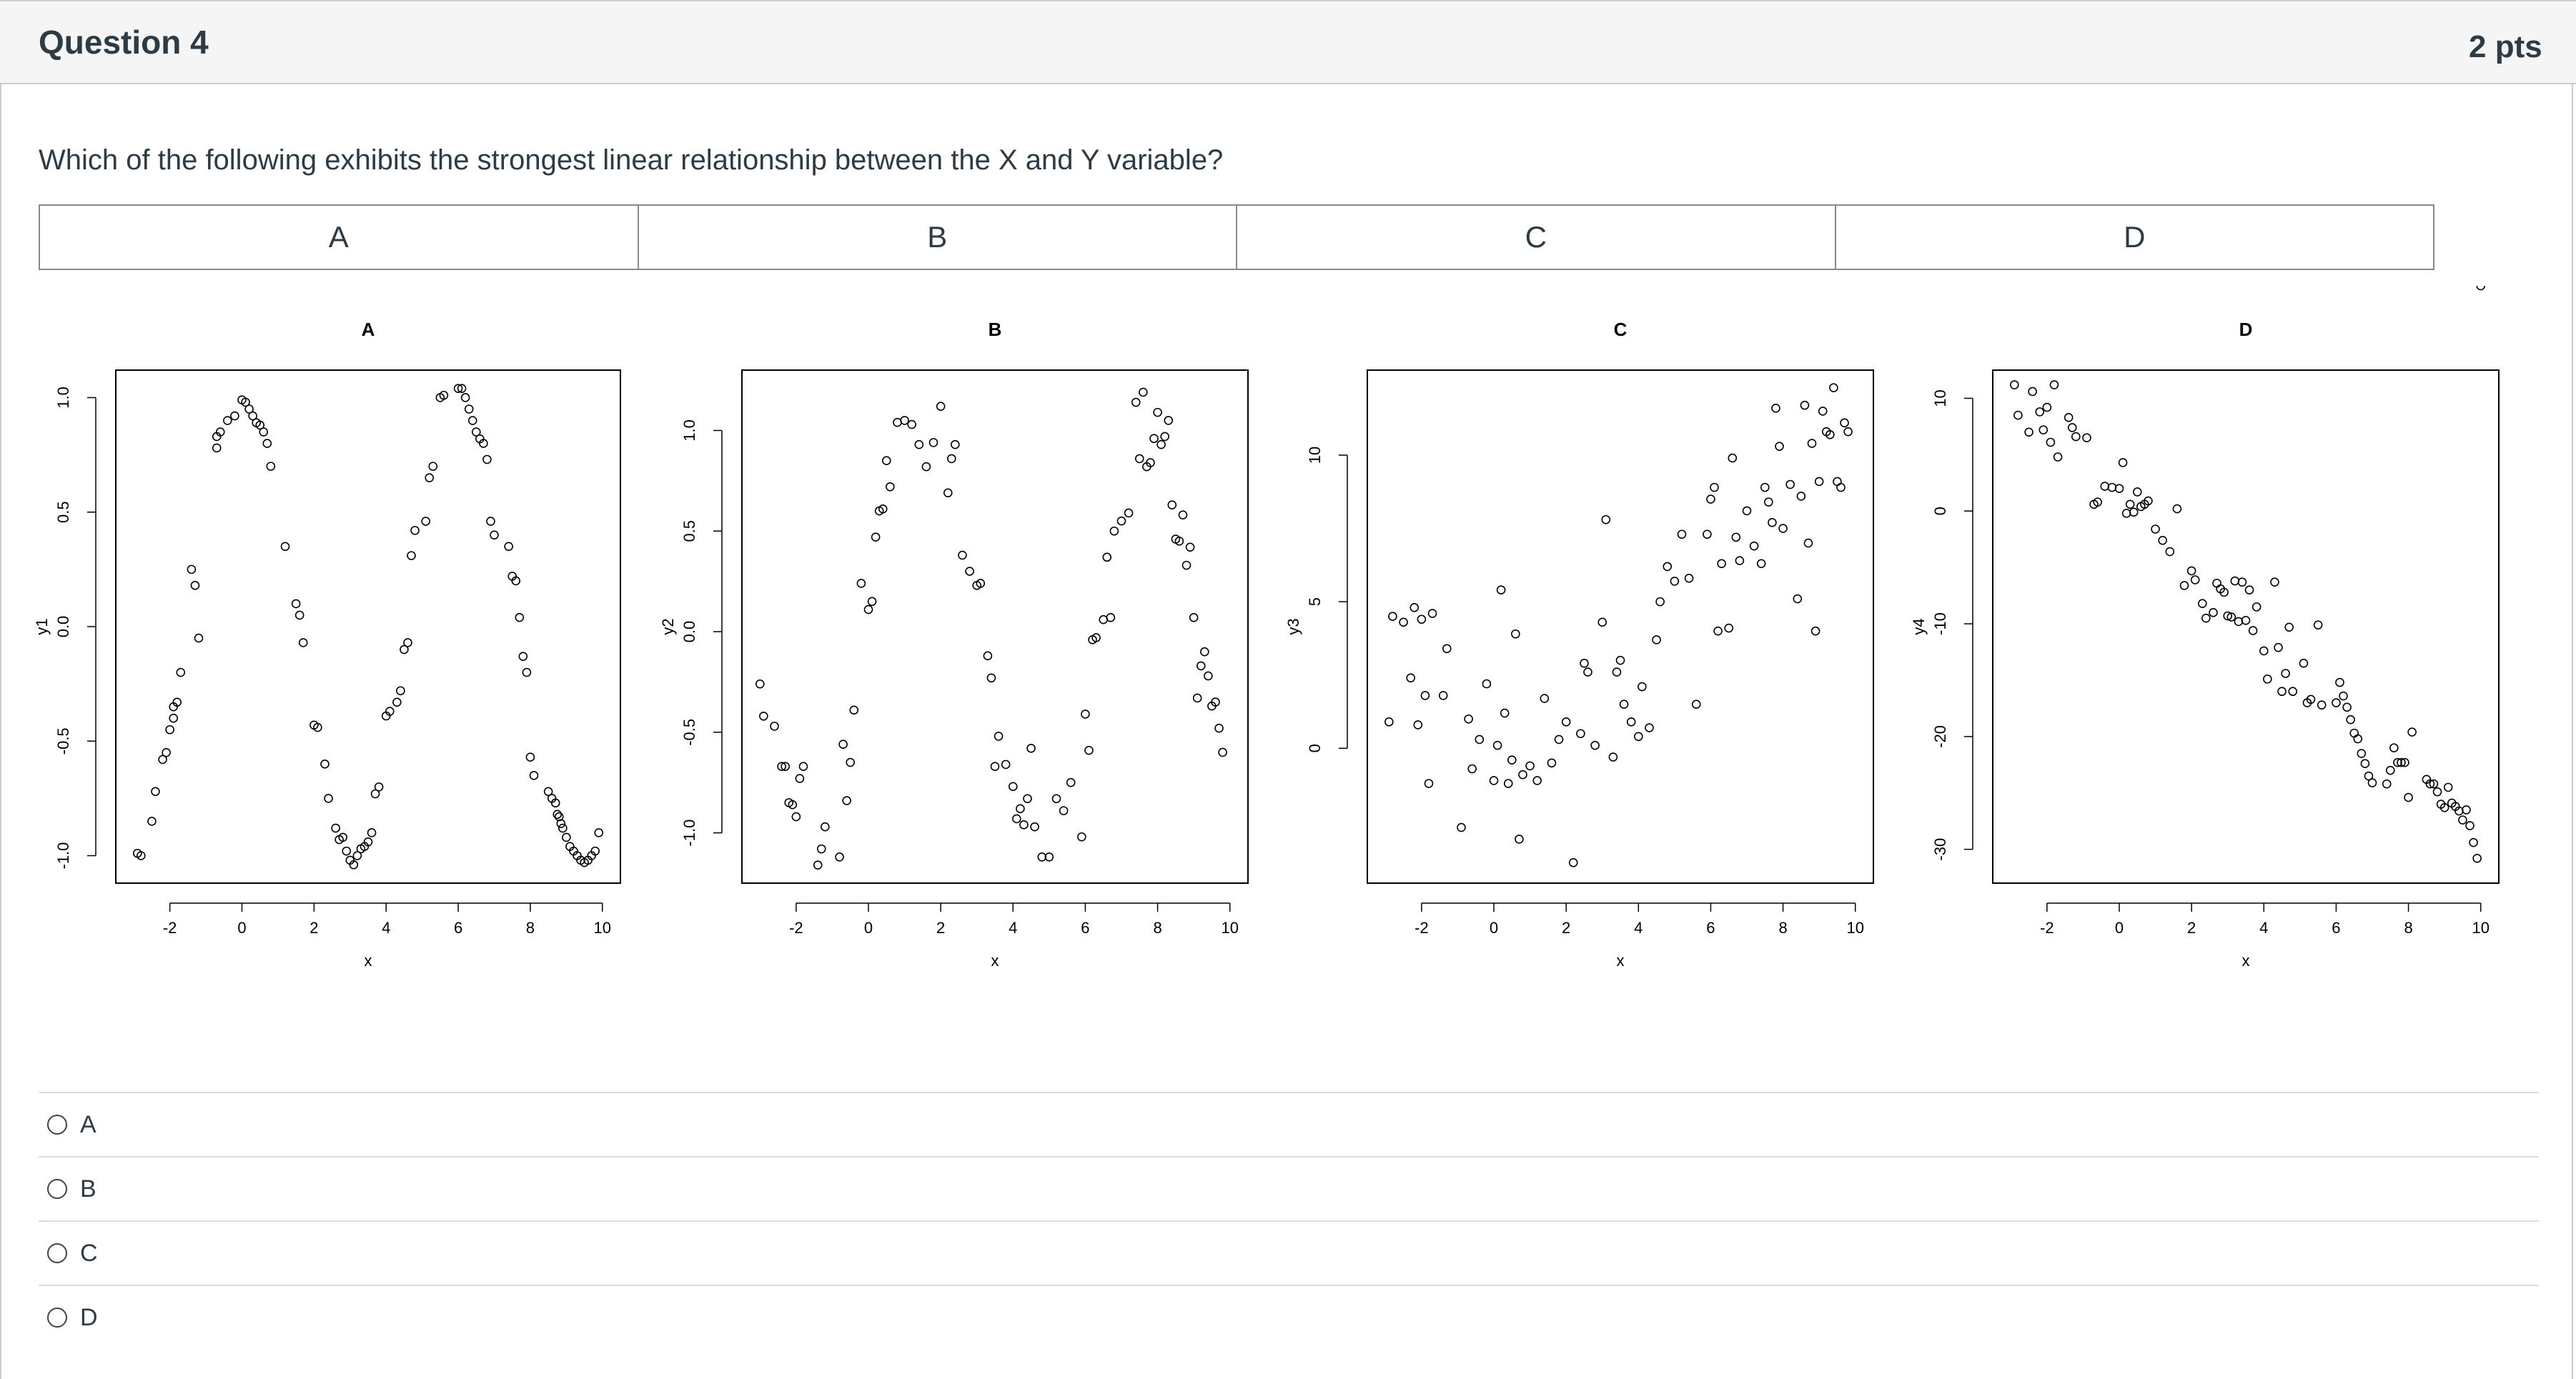 Image resolution: width=2576 pixels, height=1379 pixels. I want to click on x-tick-label: -2, so click(2047, 928).